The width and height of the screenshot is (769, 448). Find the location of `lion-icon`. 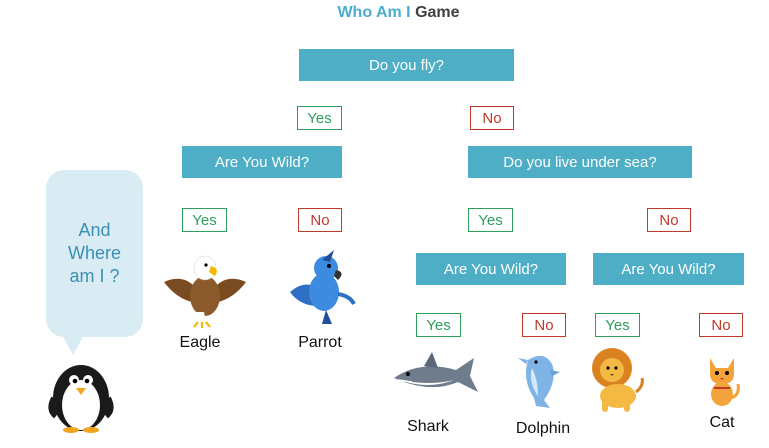

lion-icon is located at coordinates (618, 380).